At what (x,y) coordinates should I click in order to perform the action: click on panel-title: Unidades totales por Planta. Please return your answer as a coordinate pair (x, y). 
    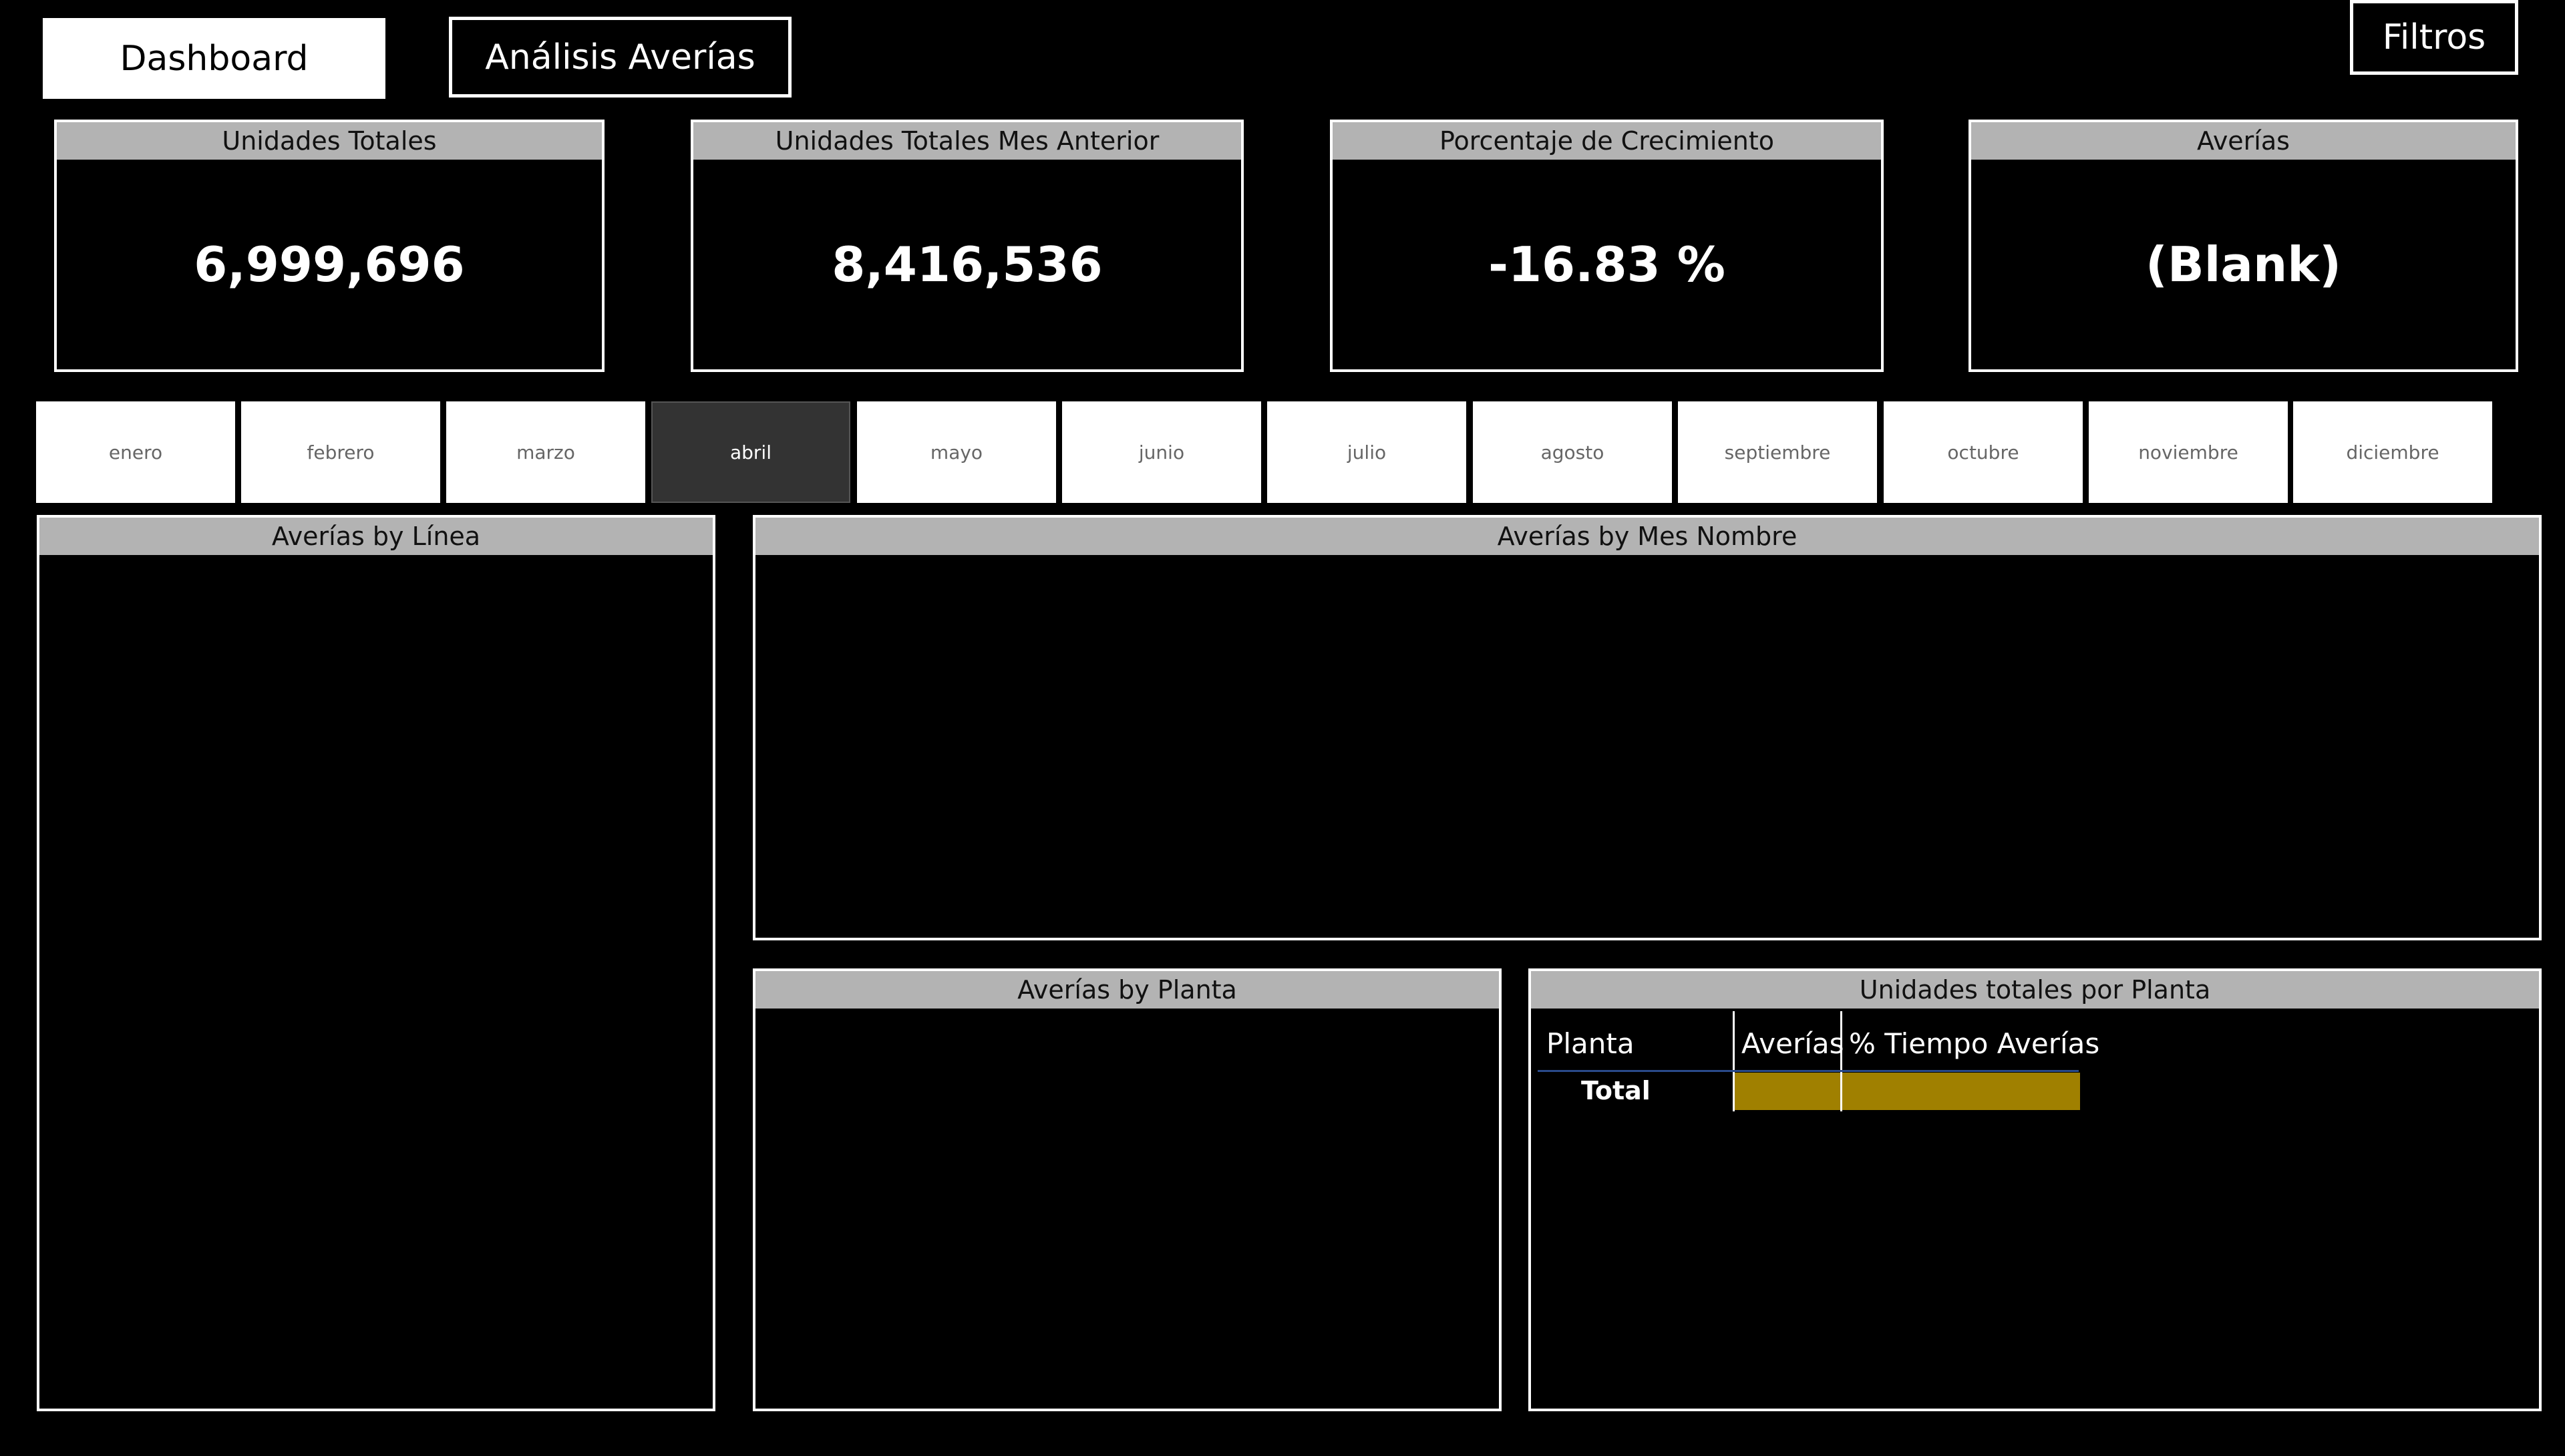
    Looking at the image, I should click on (2035, 990).